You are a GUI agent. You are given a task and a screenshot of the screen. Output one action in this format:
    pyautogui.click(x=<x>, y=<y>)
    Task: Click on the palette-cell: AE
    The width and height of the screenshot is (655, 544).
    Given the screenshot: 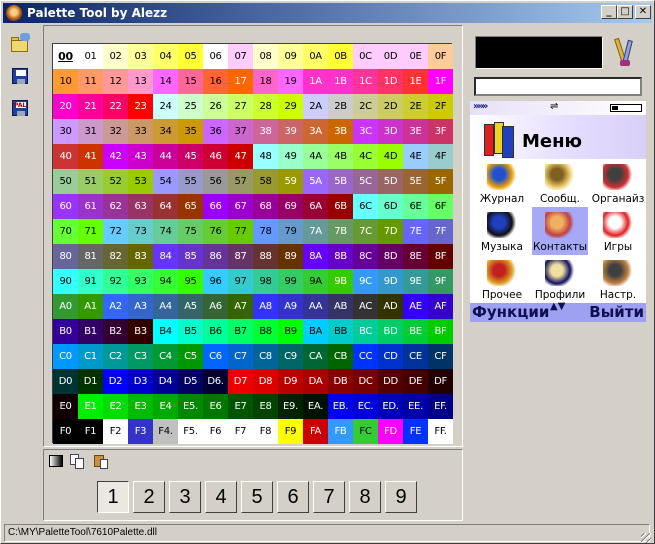 What is the action you would take?
    pyautogui.click(x=415, y=306)
    